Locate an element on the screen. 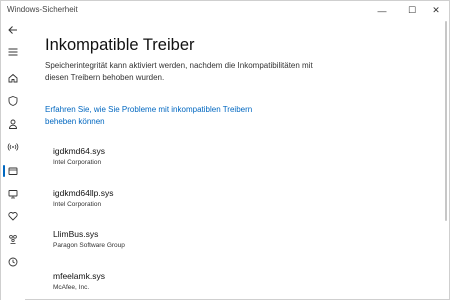  menu-button is located at coordinates (13, 52).